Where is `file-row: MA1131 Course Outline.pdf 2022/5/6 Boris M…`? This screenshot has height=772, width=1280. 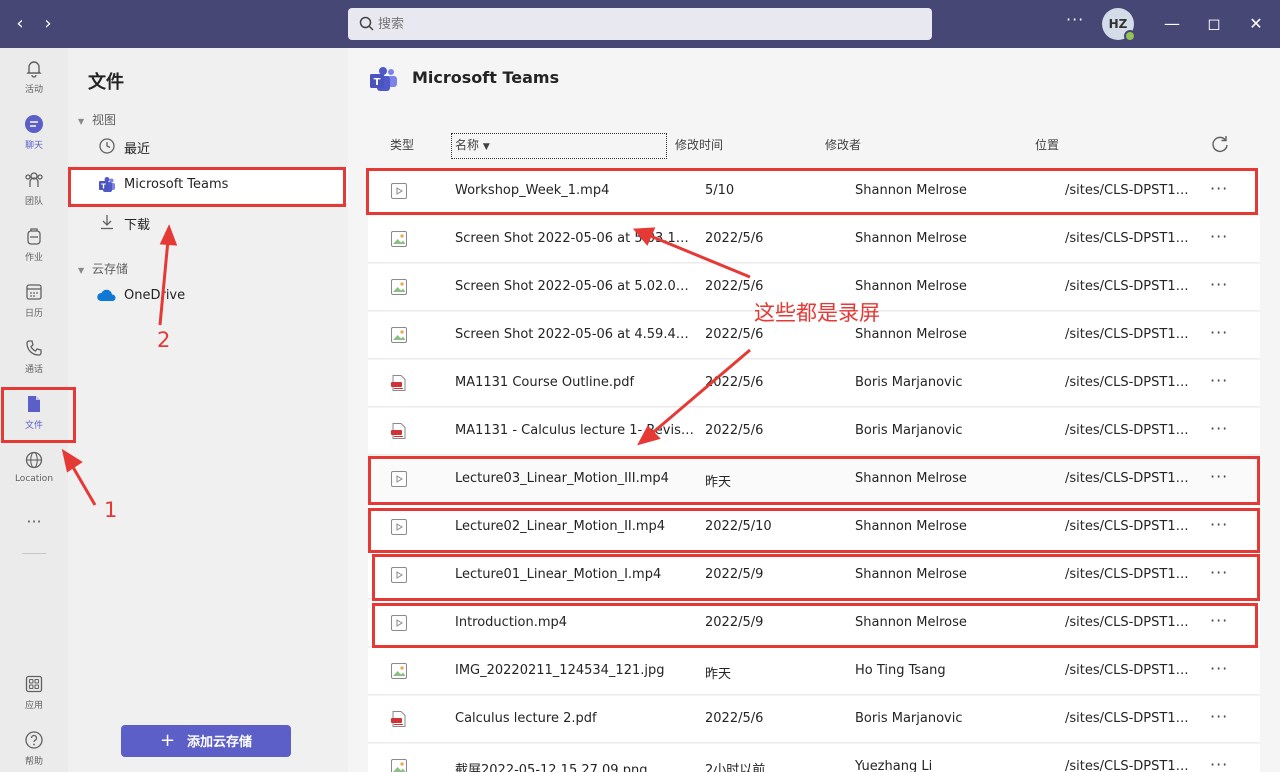 file-row: MA1131 Course Outline.pdf 2022/5/6 Boris M… is located at coordinates (814, 383).